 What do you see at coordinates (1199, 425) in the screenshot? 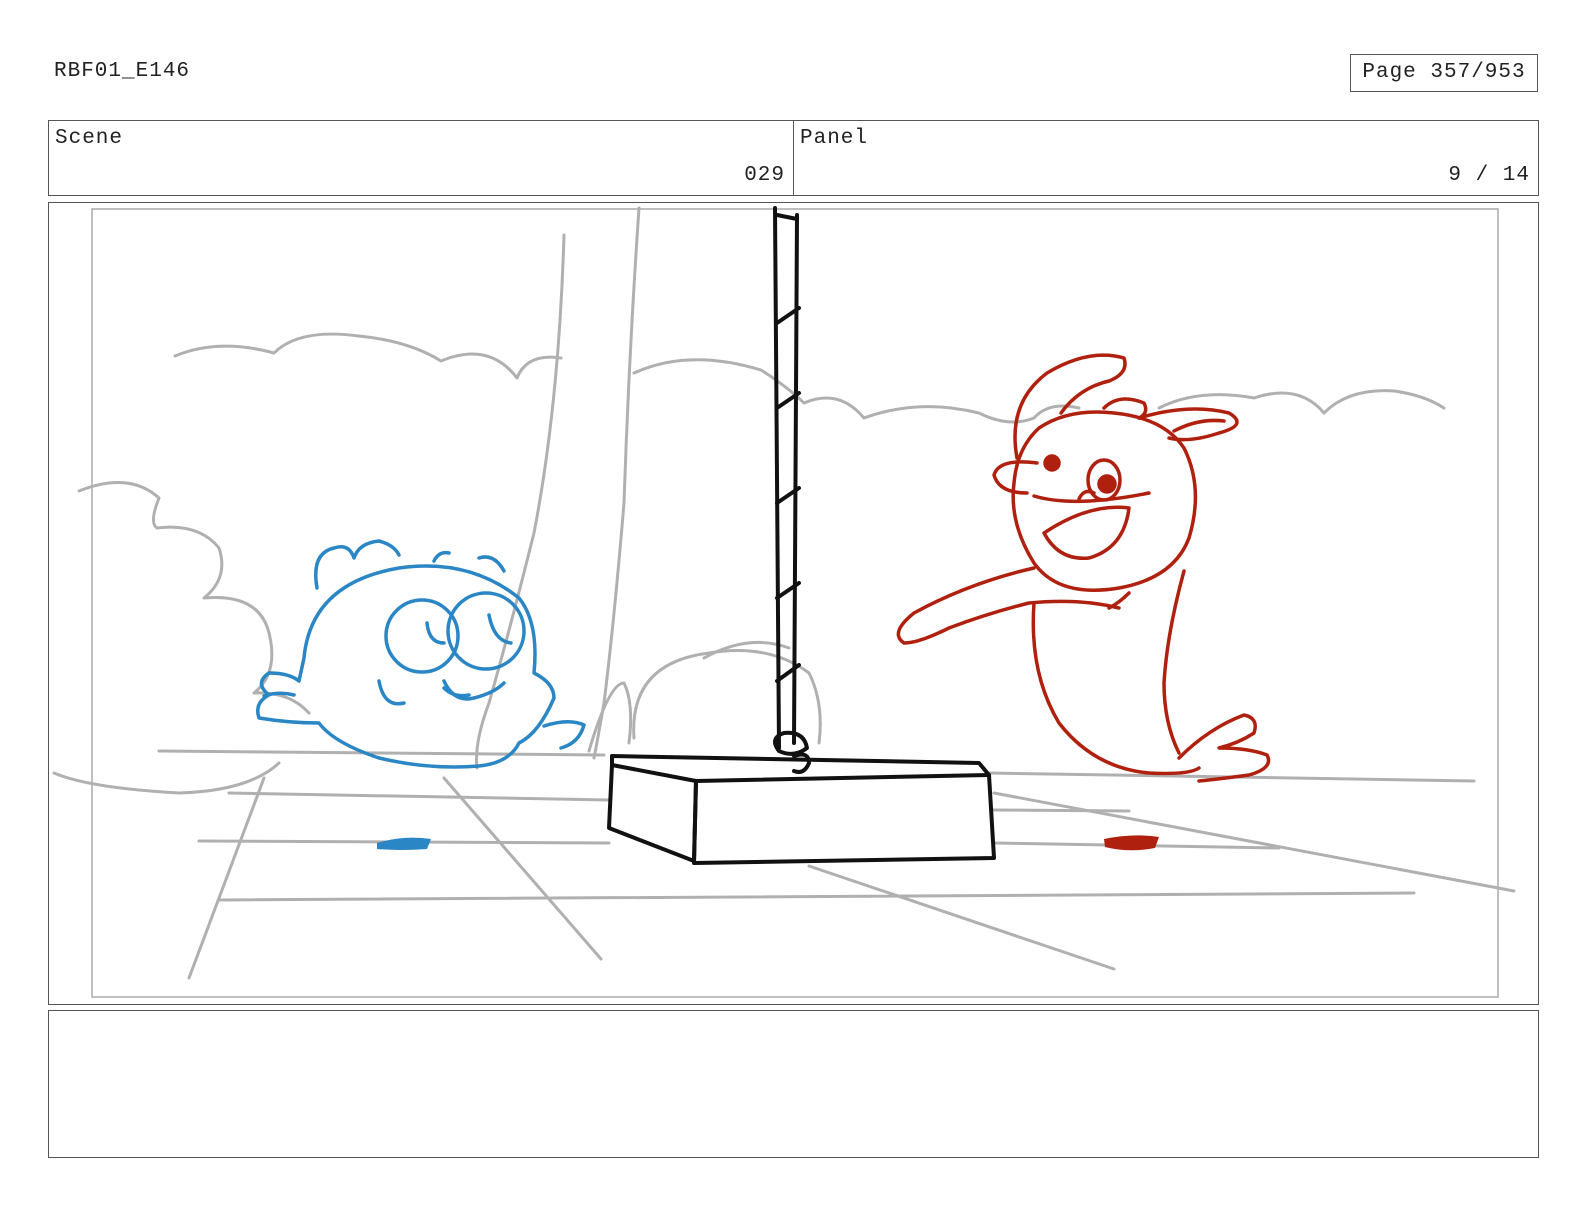
I see `red-ear-inner` at bounding box center [1199, 425].